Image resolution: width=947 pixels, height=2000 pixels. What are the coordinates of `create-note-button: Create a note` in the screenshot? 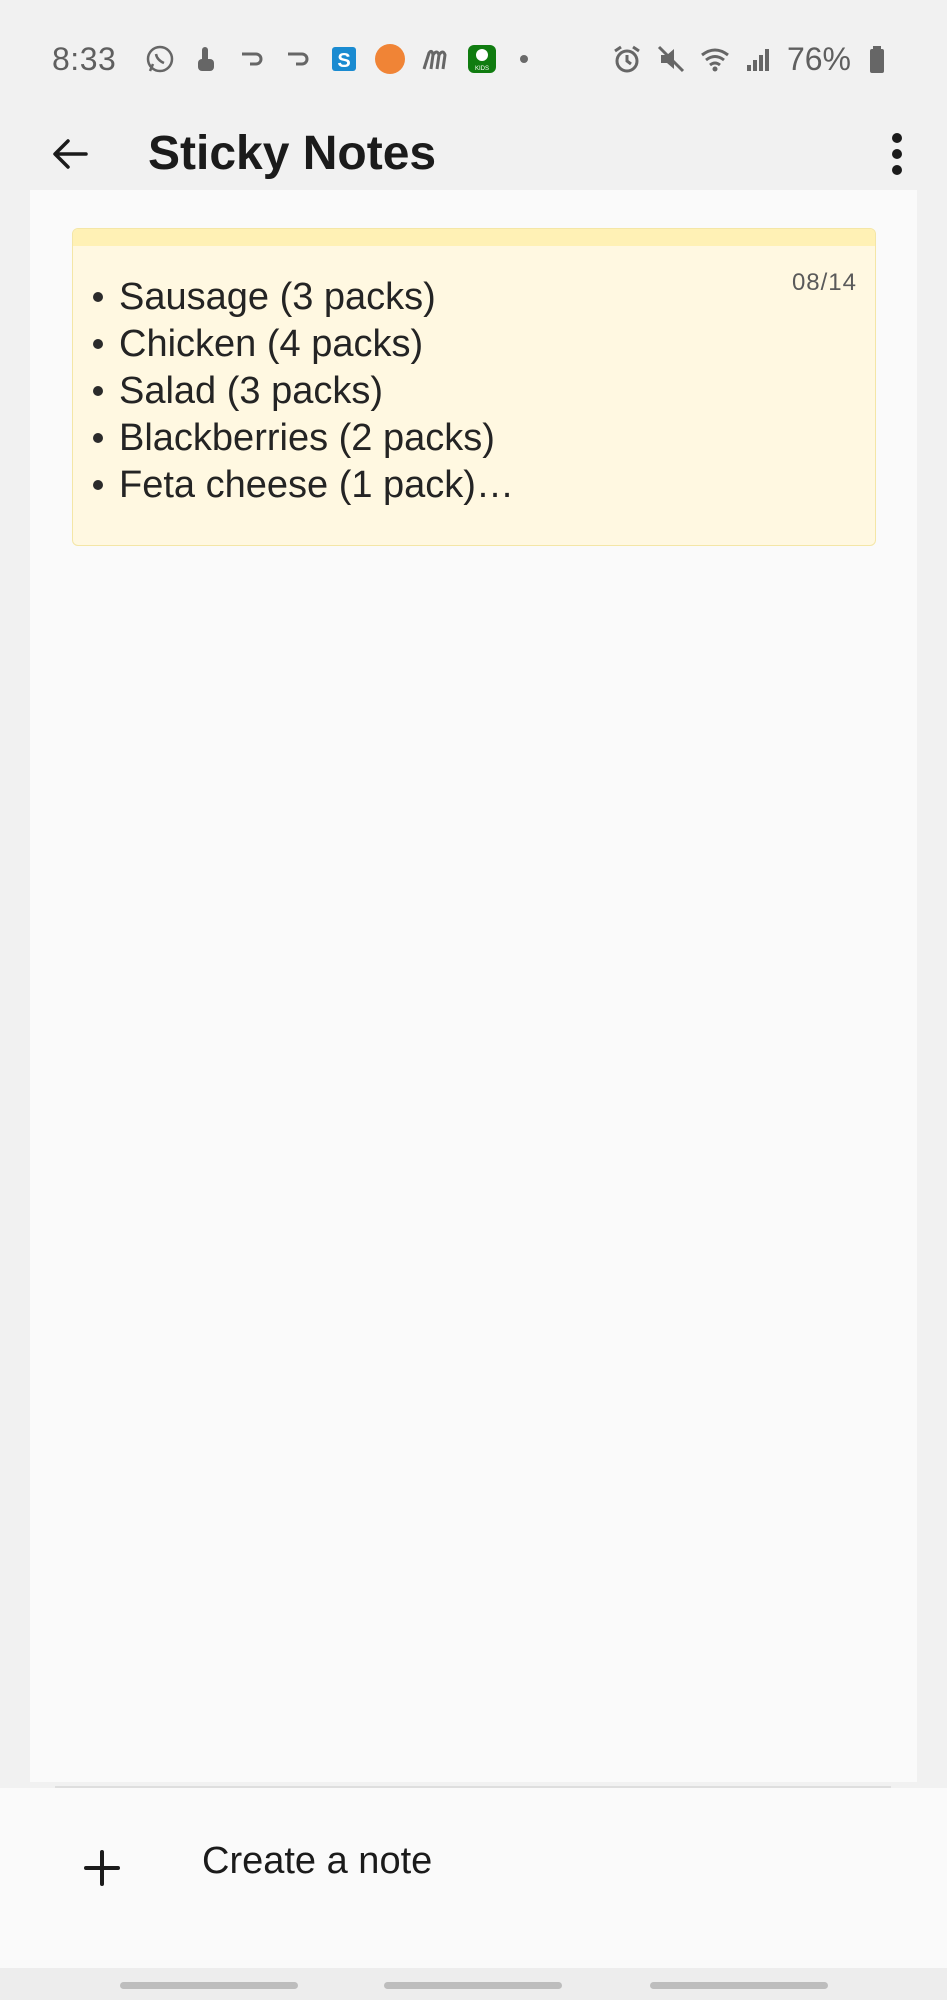 It's located at (473, 1878).